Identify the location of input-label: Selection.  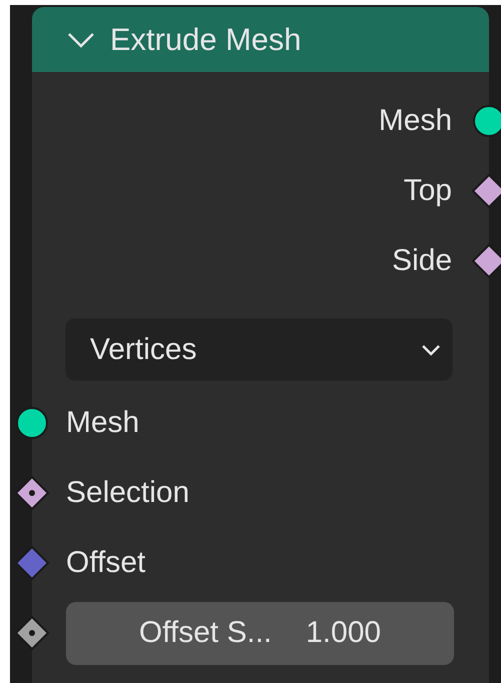
(128, 493).